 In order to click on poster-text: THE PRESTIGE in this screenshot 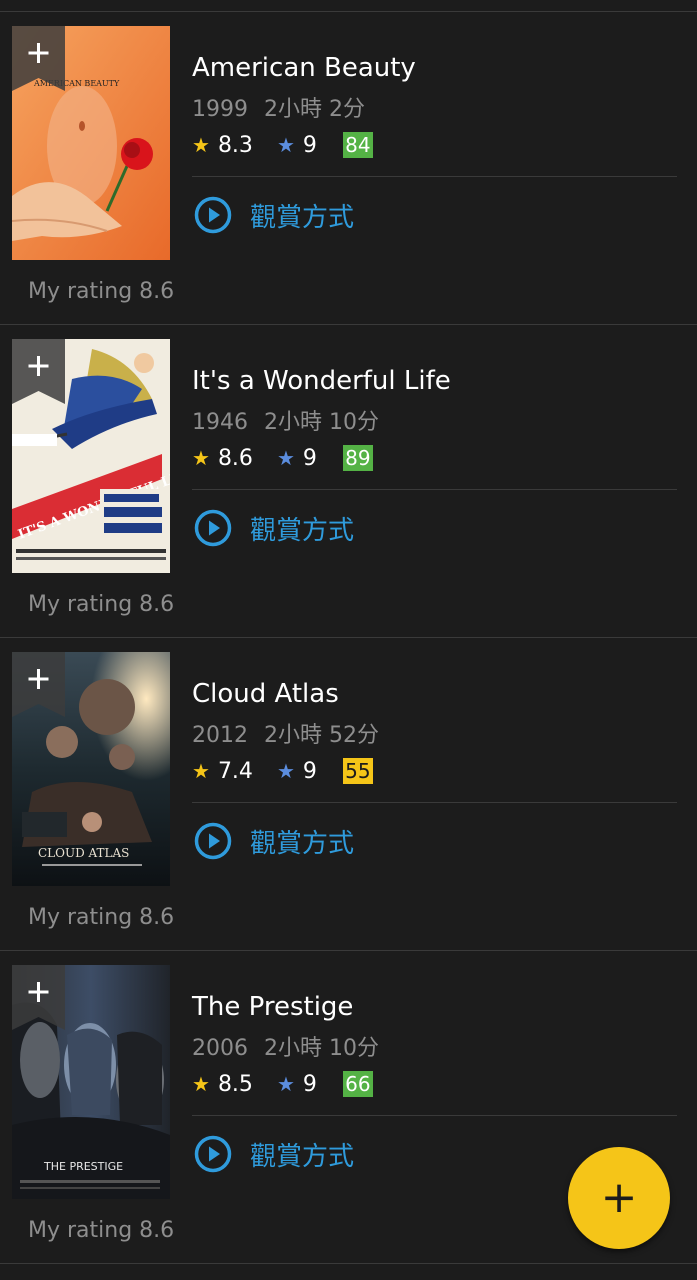, I will do `click(83, 1166)`.